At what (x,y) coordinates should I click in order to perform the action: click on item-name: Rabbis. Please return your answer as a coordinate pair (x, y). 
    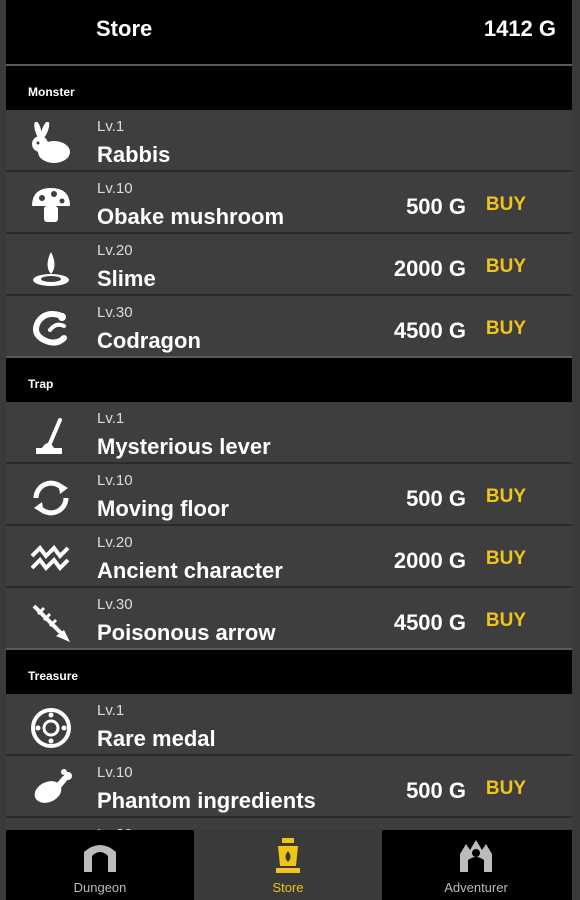
    Looking at the image, I should click on (134, 154).